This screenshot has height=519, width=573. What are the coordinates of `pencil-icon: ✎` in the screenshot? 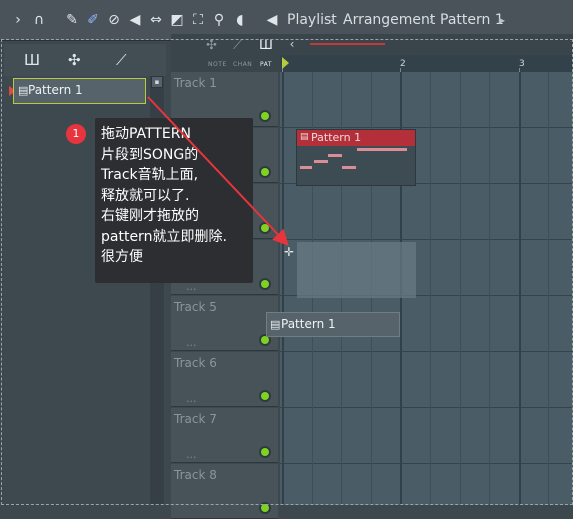 It's located at (72, 20).